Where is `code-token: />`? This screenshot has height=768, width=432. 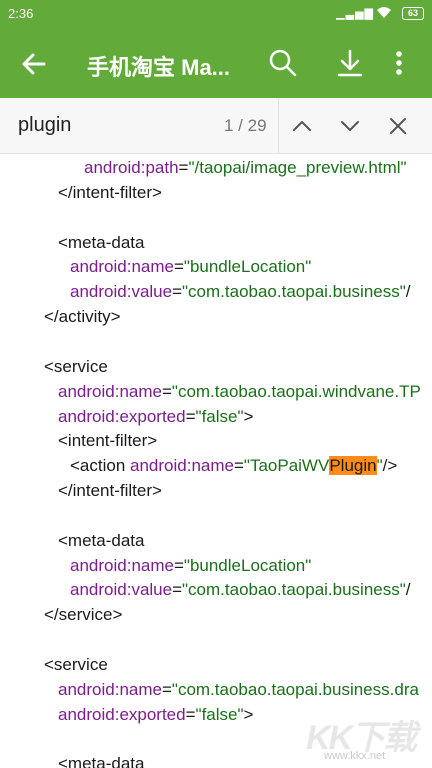
code-token: /> is located at coordinates (390, 466).